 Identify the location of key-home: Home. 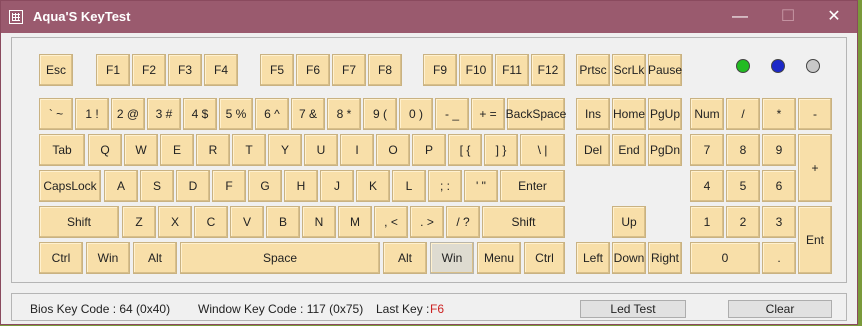
(629, 114).